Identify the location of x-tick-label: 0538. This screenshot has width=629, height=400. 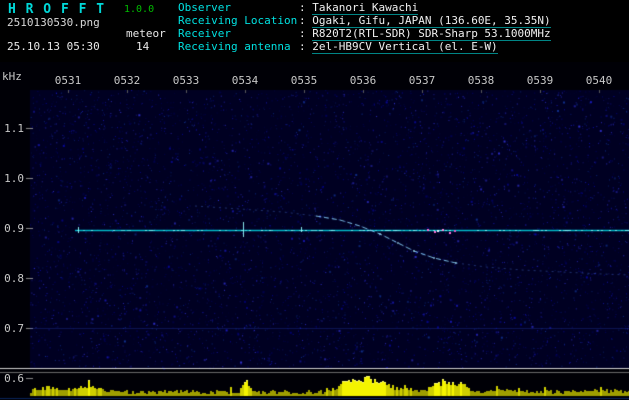
(481, 80).